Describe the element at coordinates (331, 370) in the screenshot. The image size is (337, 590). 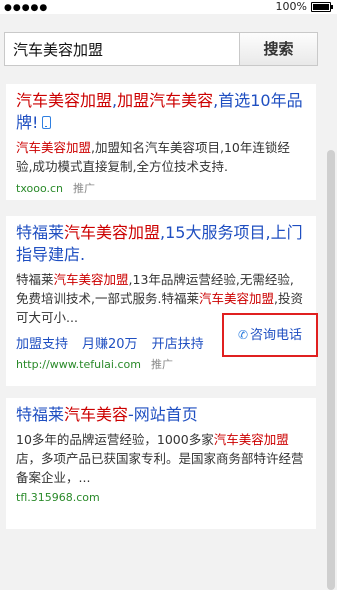
I see `scroll-thumb` at that location.